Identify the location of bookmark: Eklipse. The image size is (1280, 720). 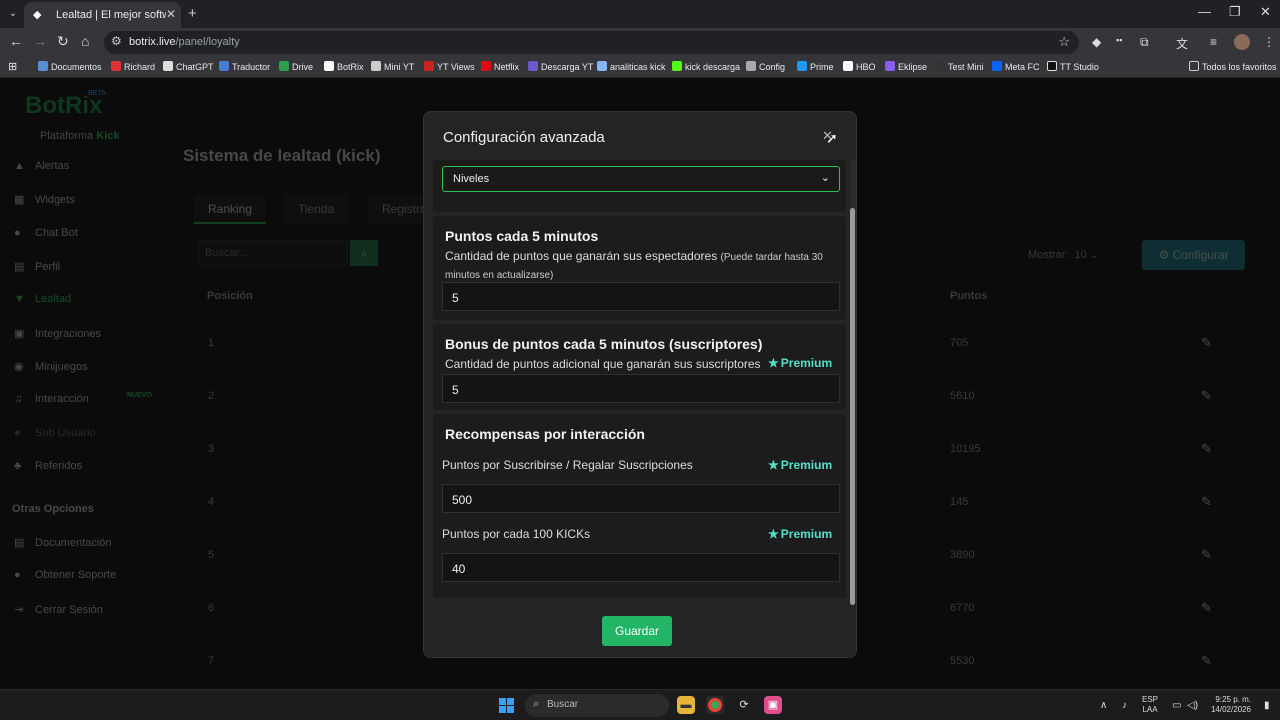
(906, 66).